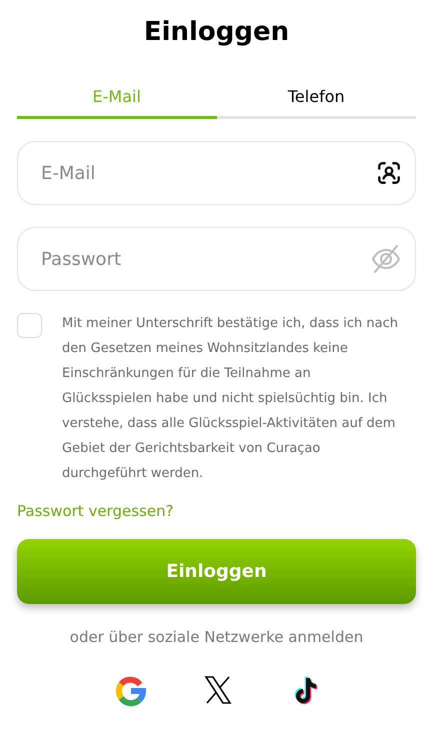  What do you see at coordinates (216, 571) in the screenshot?
I see `login-button: Einloggen` at bounding box center [216, 571].